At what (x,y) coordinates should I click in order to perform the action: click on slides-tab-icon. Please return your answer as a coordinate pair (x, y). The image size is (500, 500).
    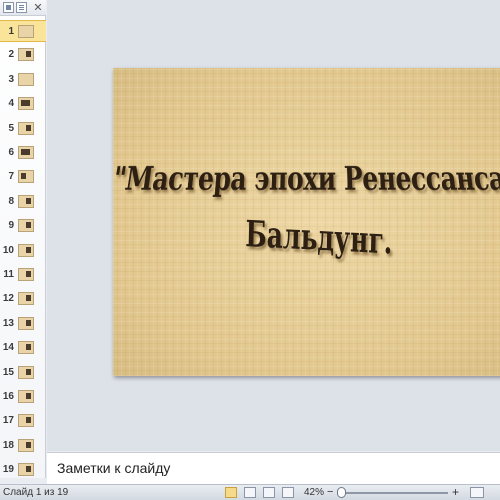
    Looking at the image, I should click on (8, 7).